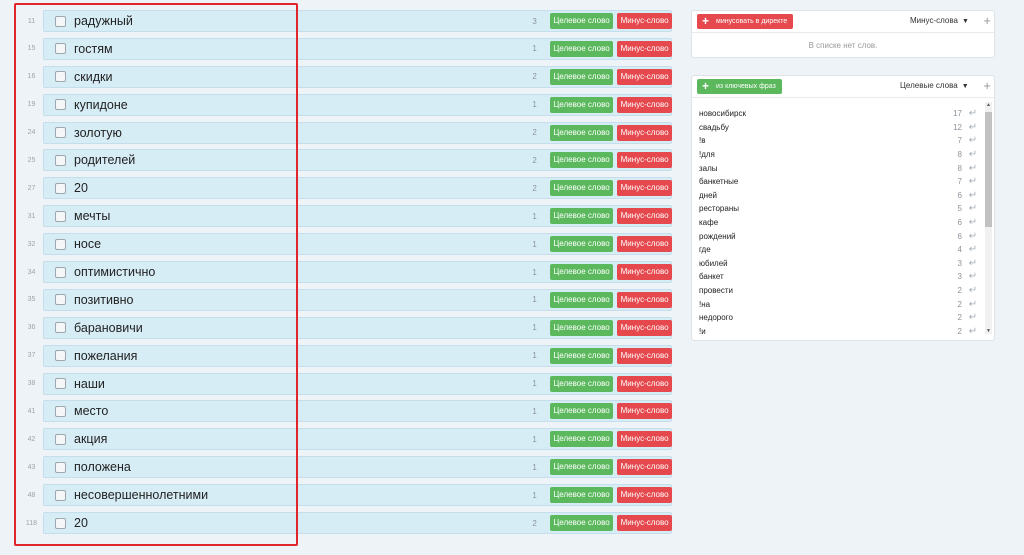  What do you see at coordinates (939, 20) in the screenshot?
I see `minus-words-select: Минус-слова ▼` at bounding box center [939, 20].